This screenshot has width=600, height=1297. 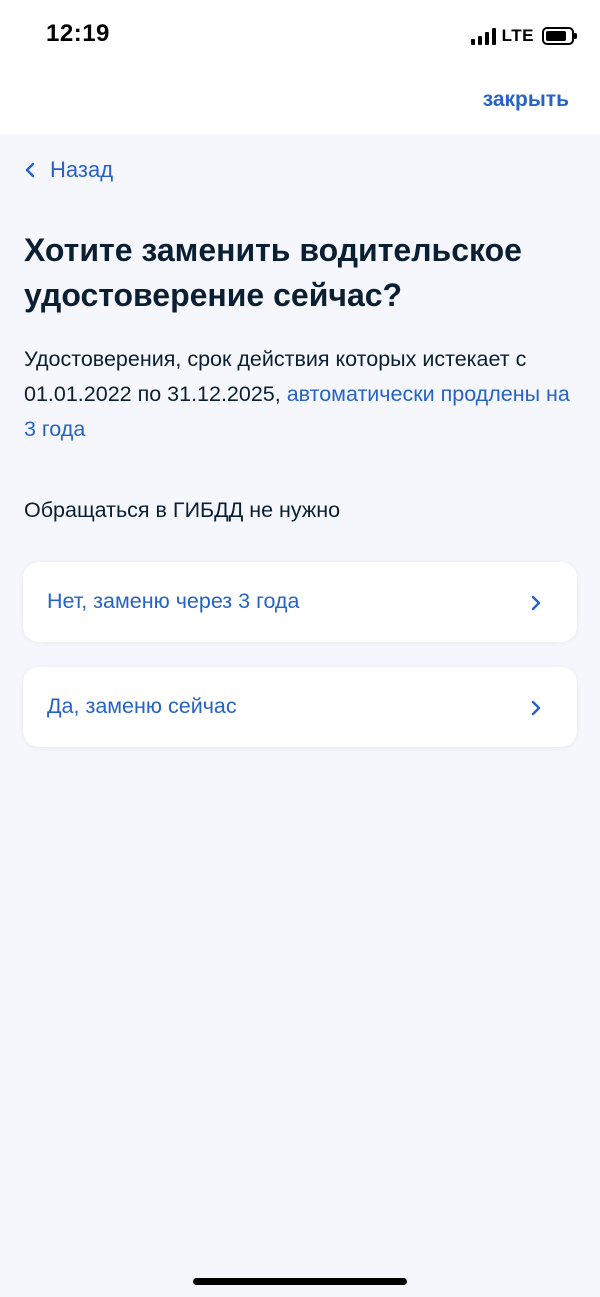 I want to click on option-label: Да, заменю сейчас, so click(x=142, y=706).